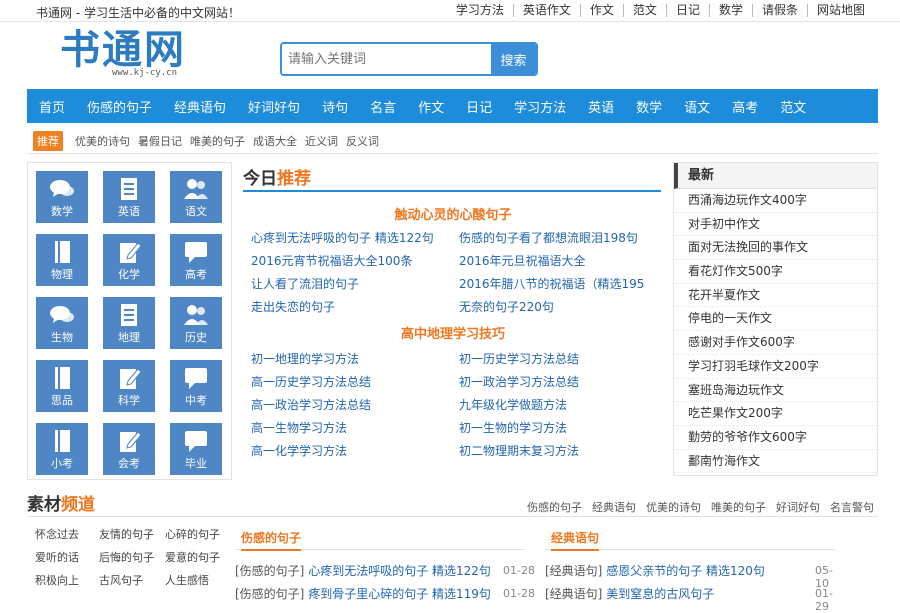 The width and height of the screenshot is (900, 613). I want to click on panel-heading: 伤感的句子, so click(380, 538).